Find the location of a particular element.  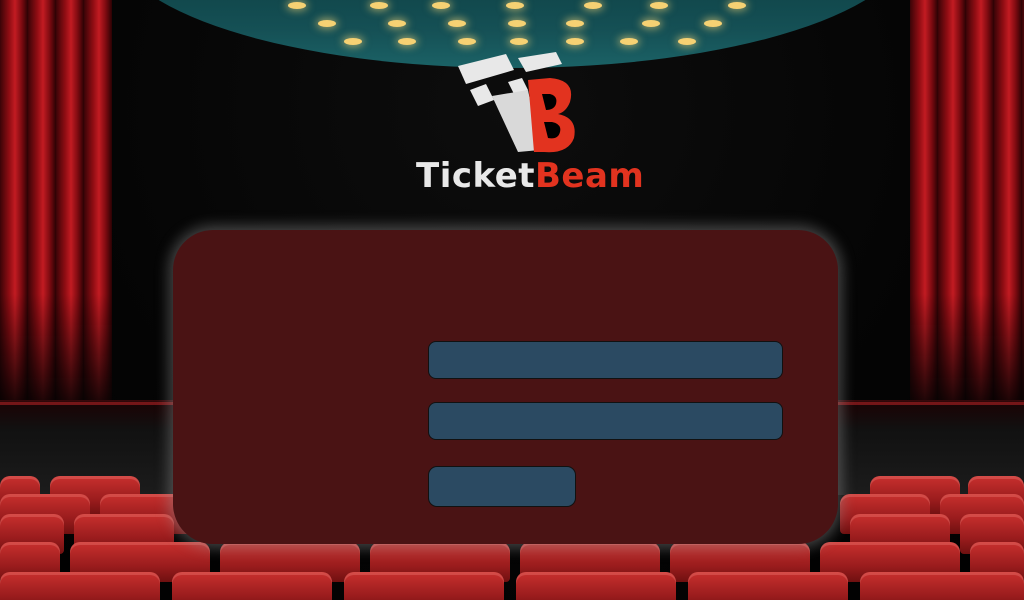

submit-button is located at coordinates (502, 486).